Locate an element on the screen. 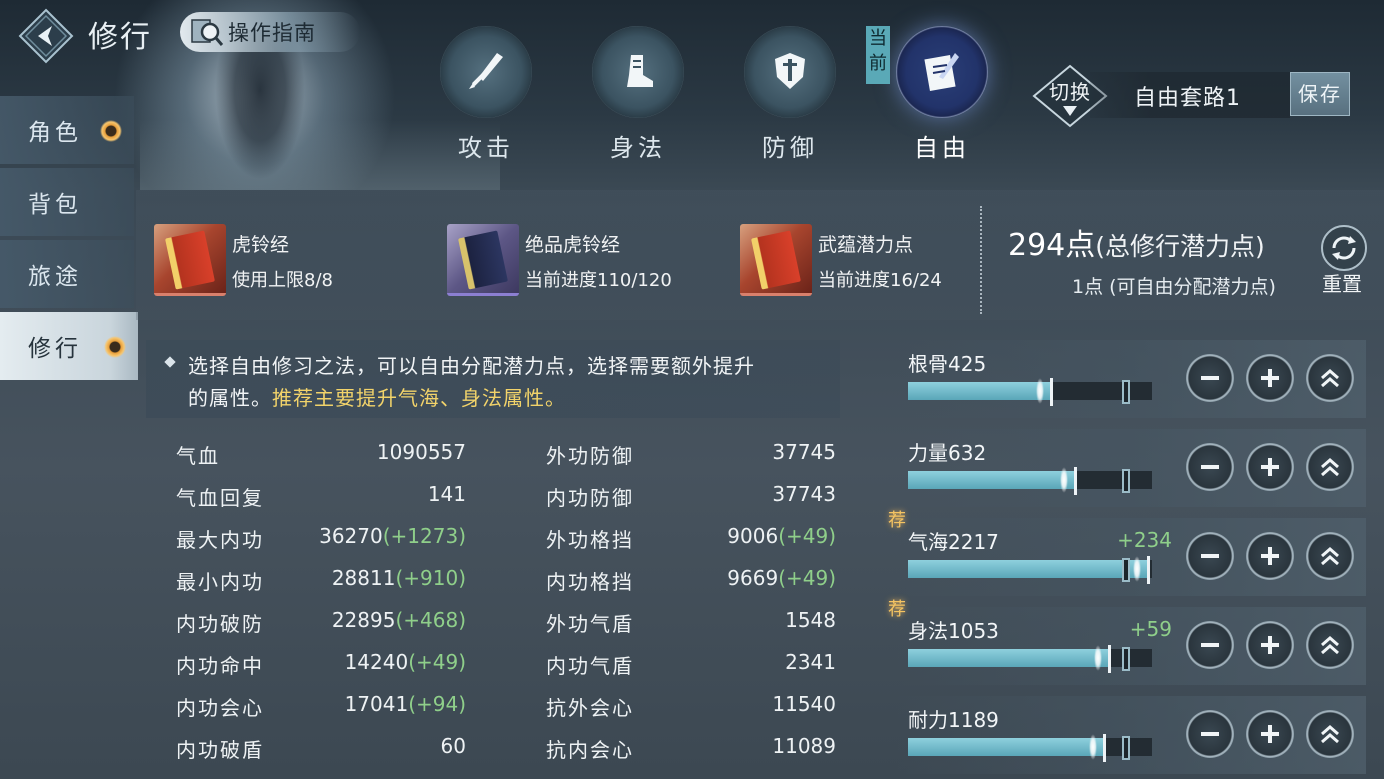 This screenshot has width=1384, height=779. reset-label: 重置 is located at coordinates (1342, 284).